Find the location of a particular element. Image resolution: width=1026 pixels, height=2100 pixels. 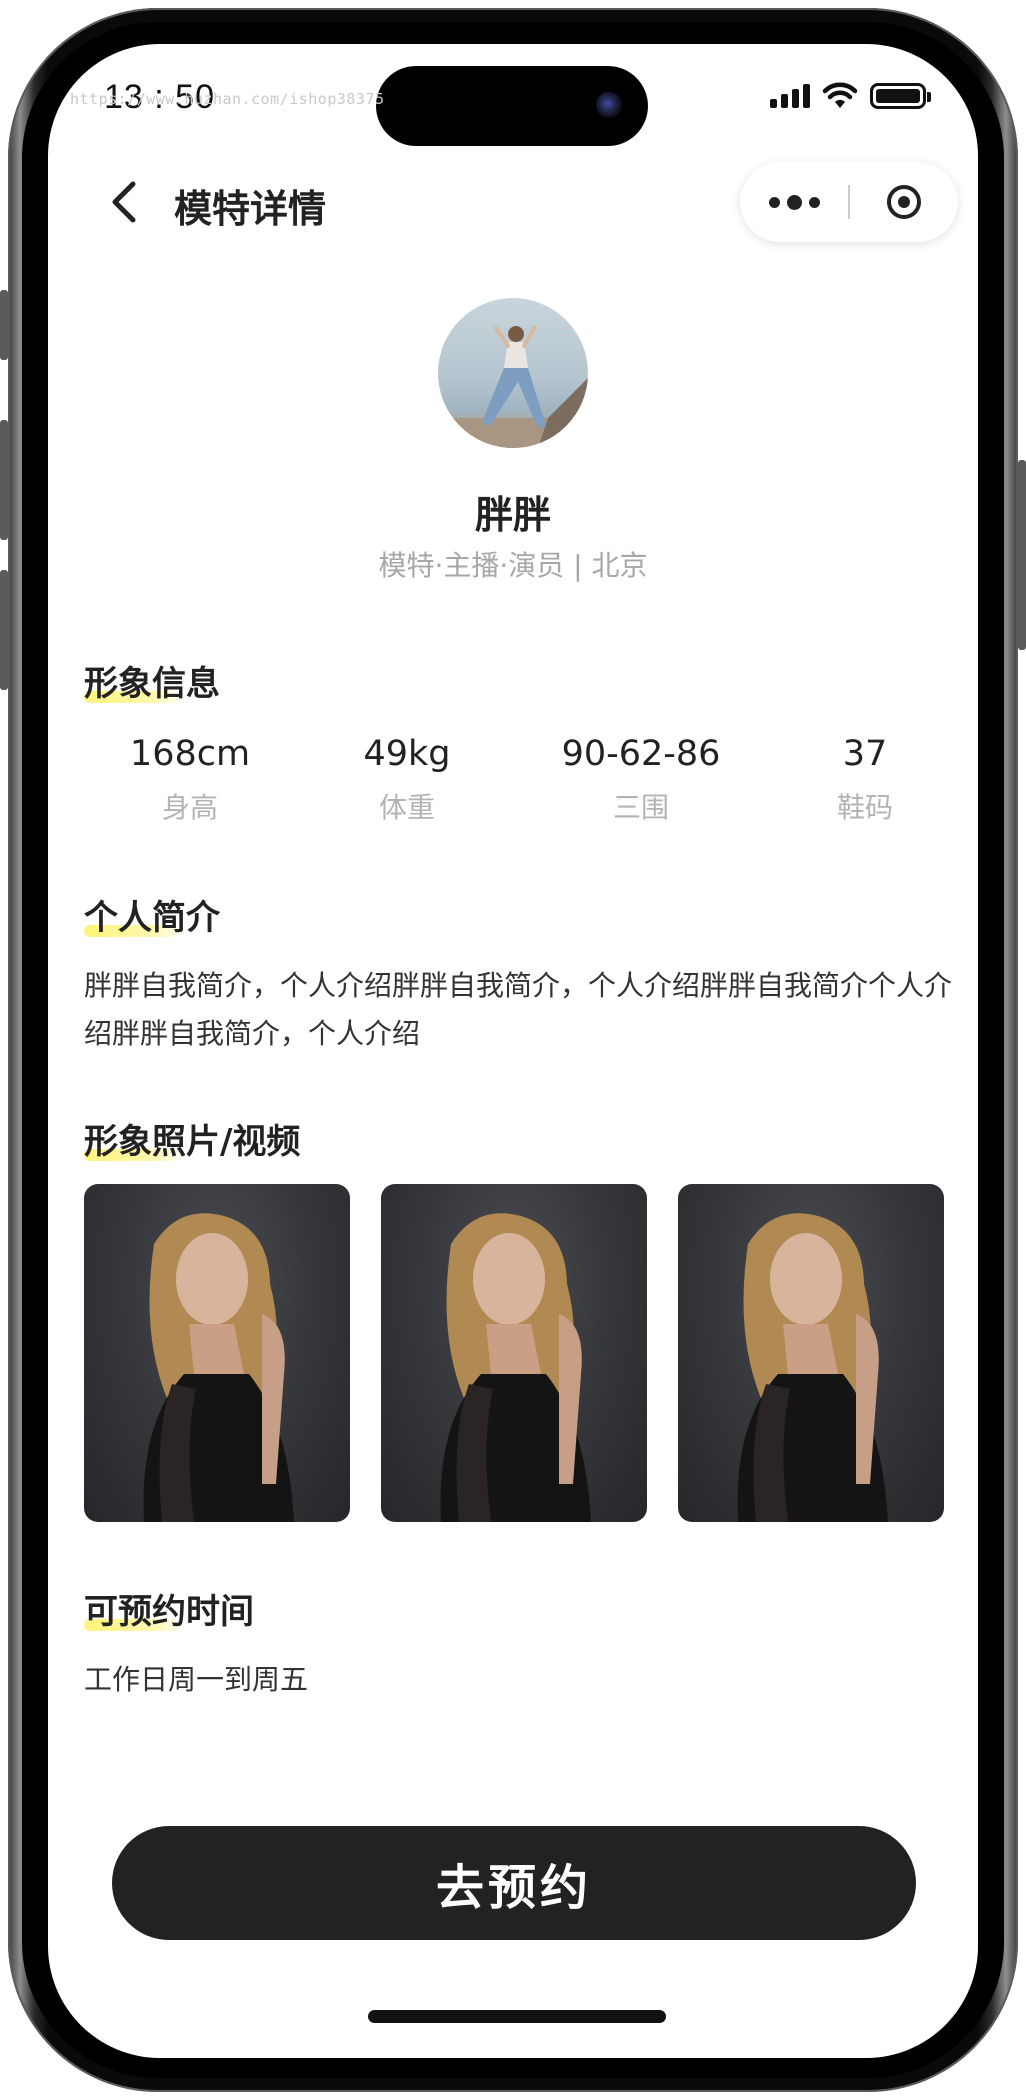

stat-value: 90-62-86 is located at coordinates (641, 754).